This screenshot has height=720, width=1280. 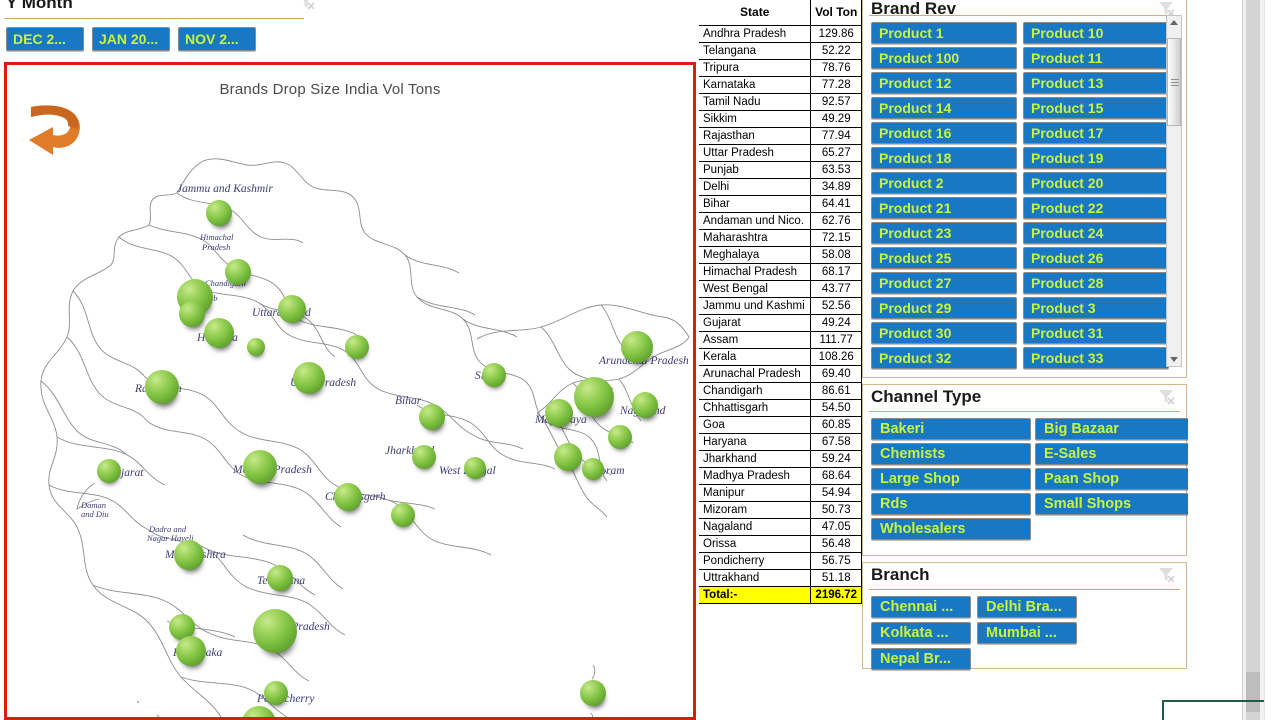 I want to click on table-row: Manipur 54.94, so click(x=780, y=492).